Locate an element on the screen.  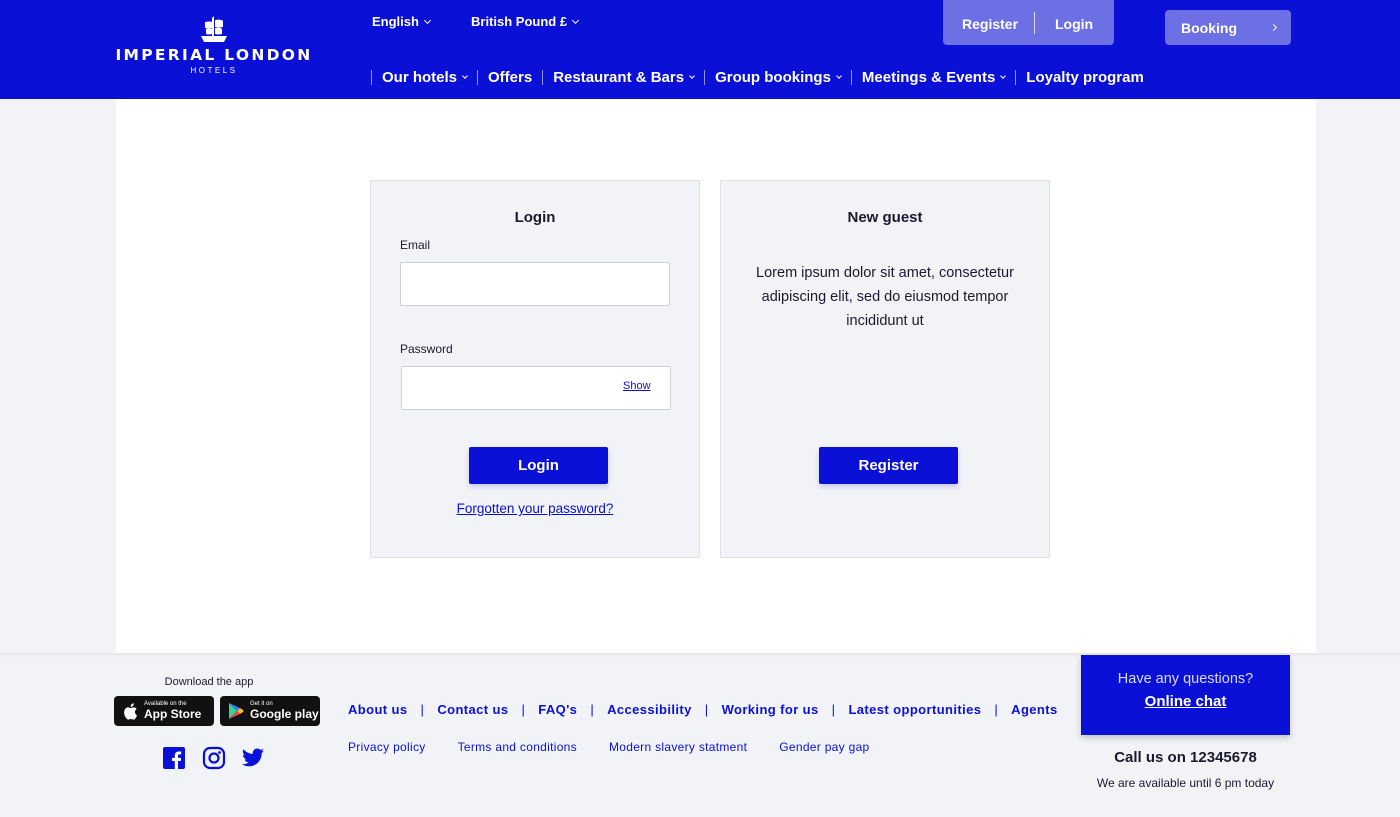
terms-link: Terms and conditions is located at coordinates (517, 747).